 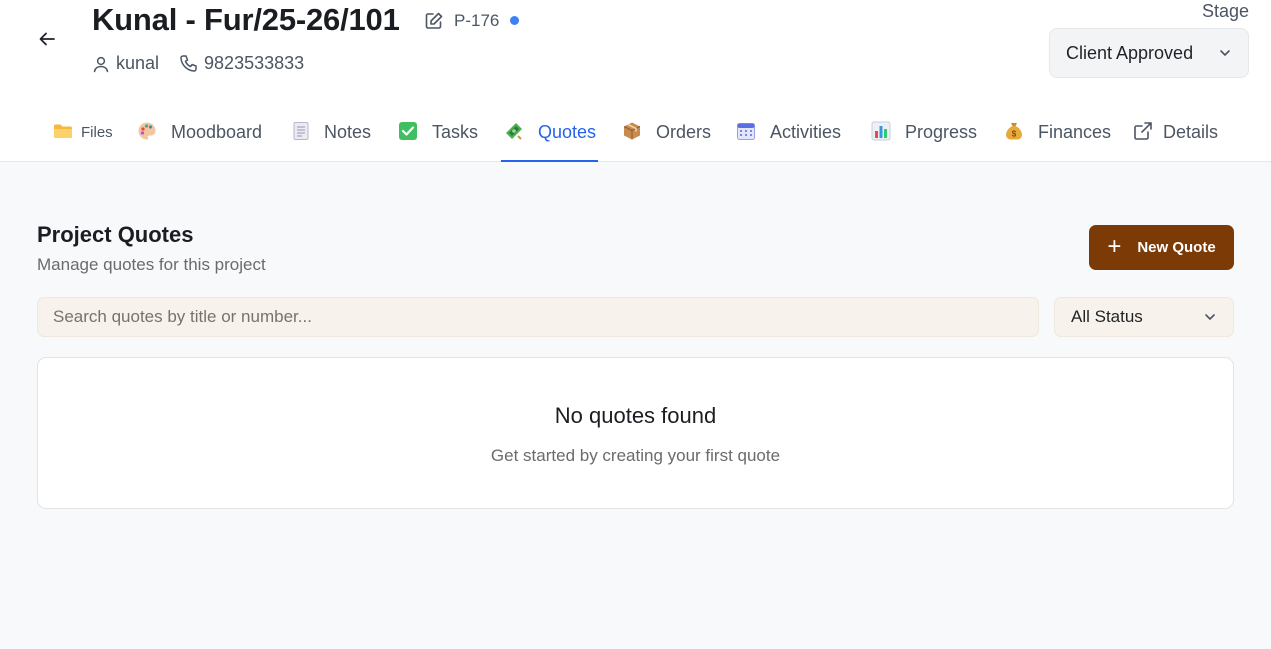 I want to click on client-meta: kunal 9823533833, so click(x=208, y=63).